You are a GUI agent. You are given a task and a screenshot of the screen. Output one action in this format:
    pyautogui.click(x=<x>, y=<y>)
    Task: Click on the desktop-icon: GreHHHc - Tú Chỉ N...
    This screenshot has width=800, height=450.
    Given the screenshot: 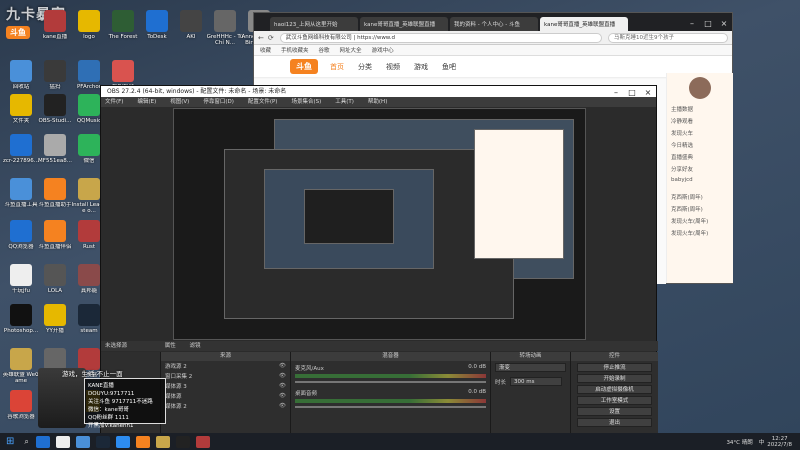 What is the action you would take?
    pyautogui.click(x=225, y=28)
    